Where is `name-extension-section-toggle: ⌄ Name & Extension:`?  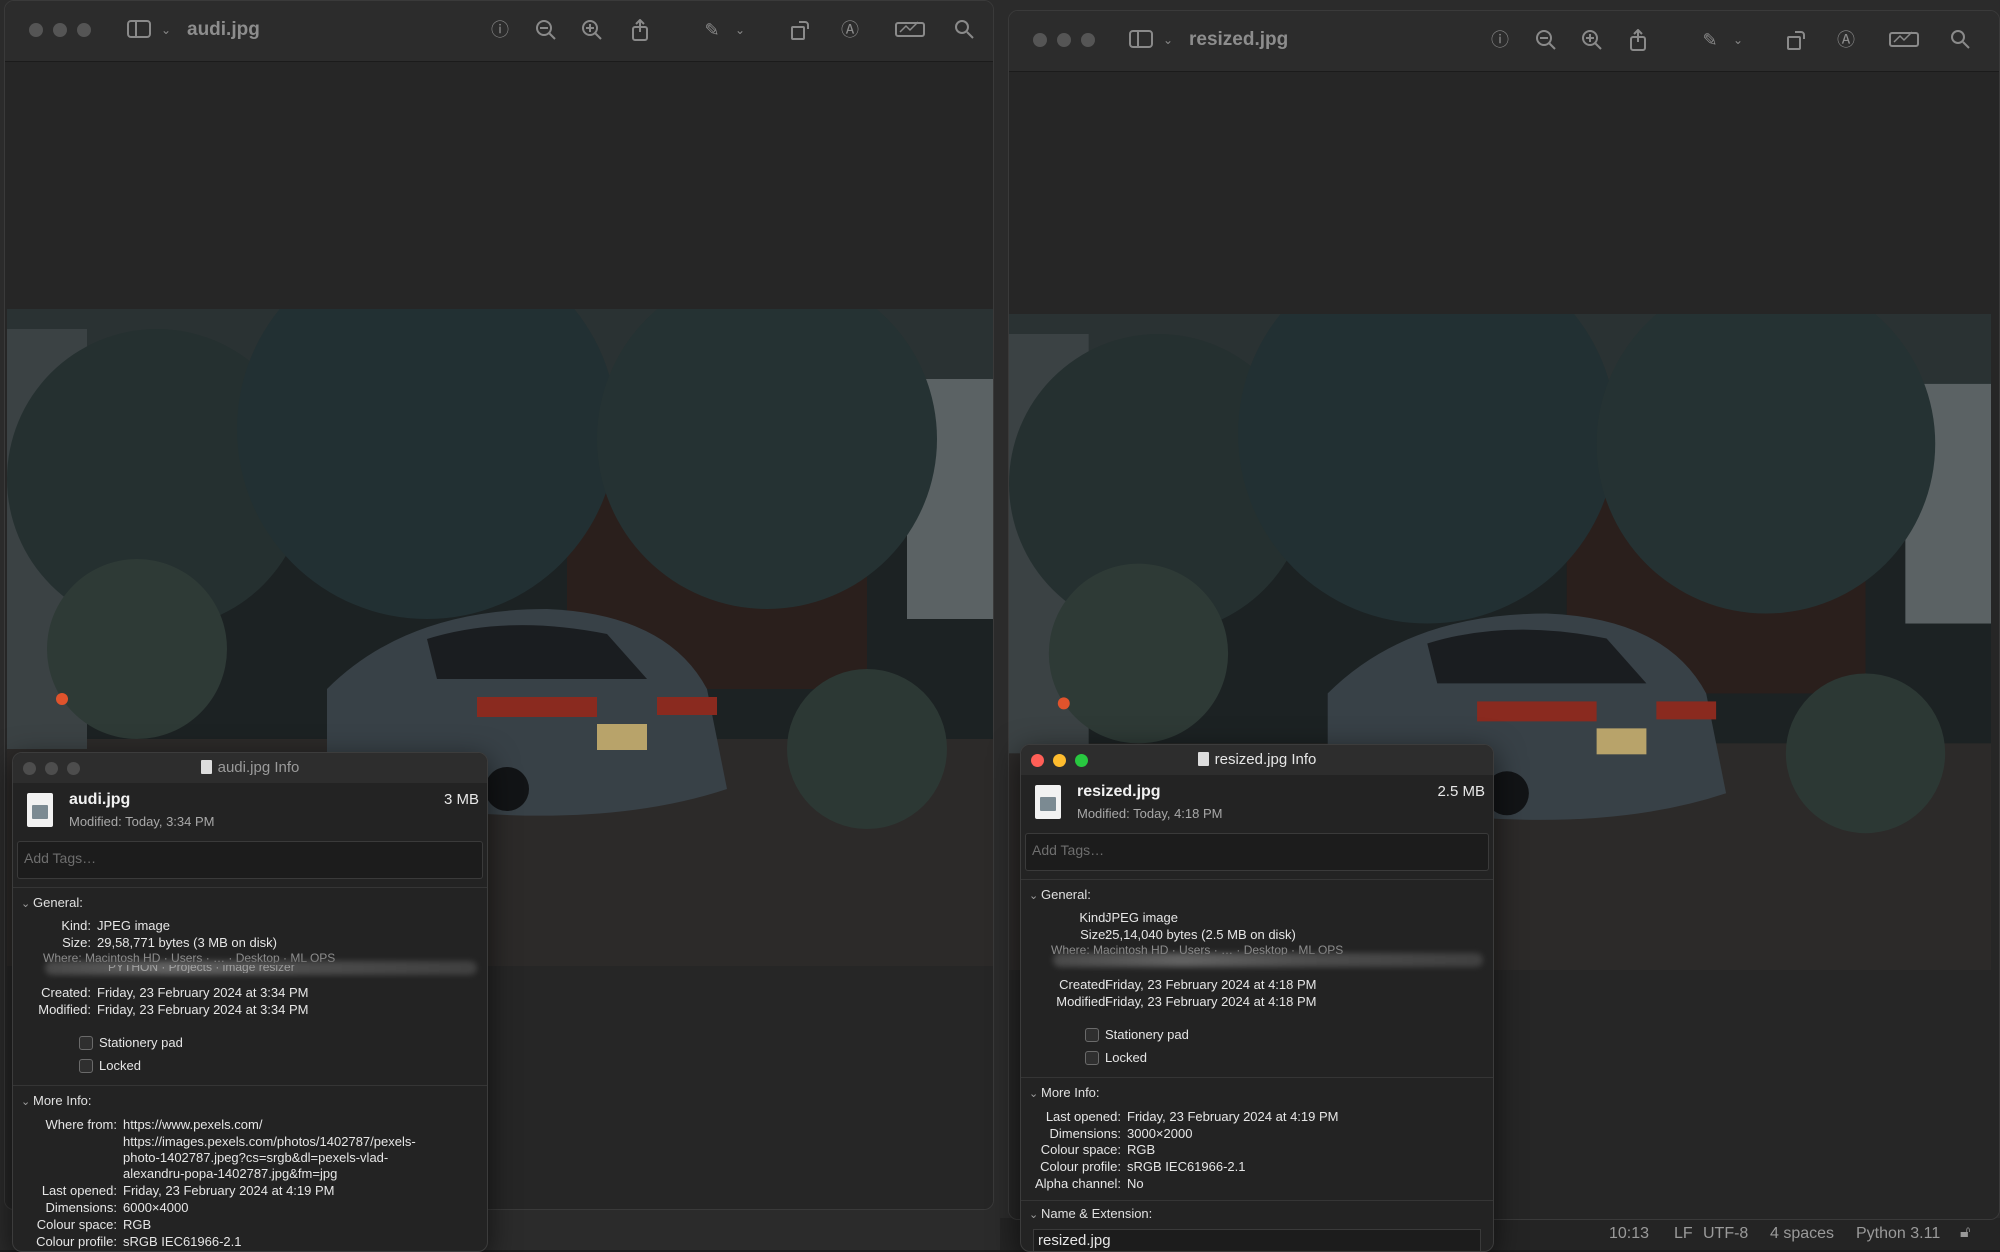
name-extension-section-toggle: ⌄ Name & Extension: is located at coordinates (1090, 1213).